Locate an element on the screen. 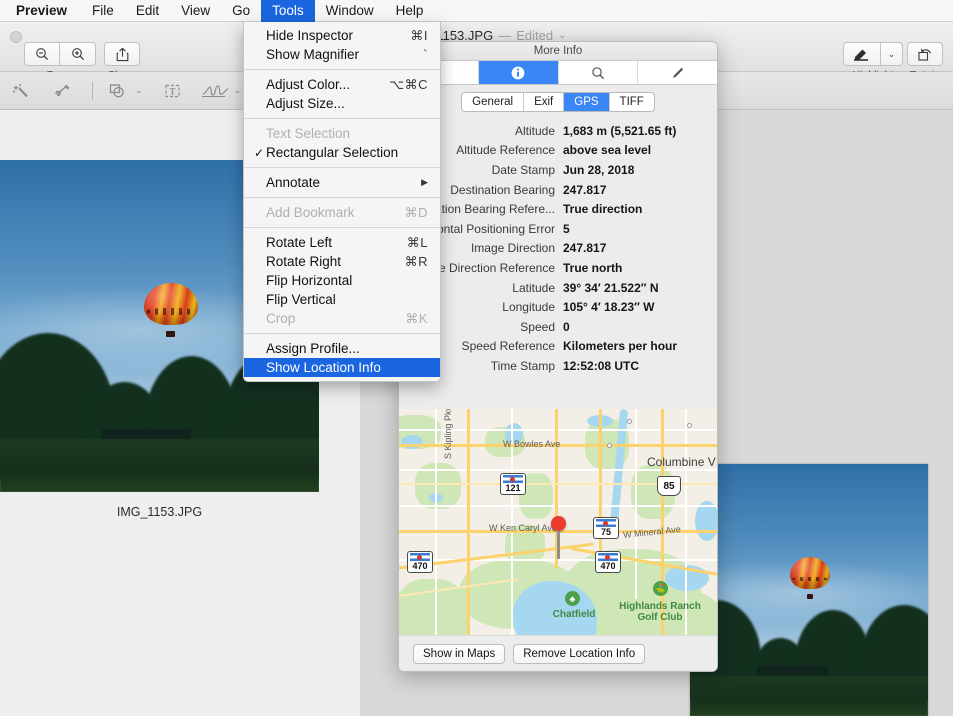  search-icon is located at coordinates (598, 72).